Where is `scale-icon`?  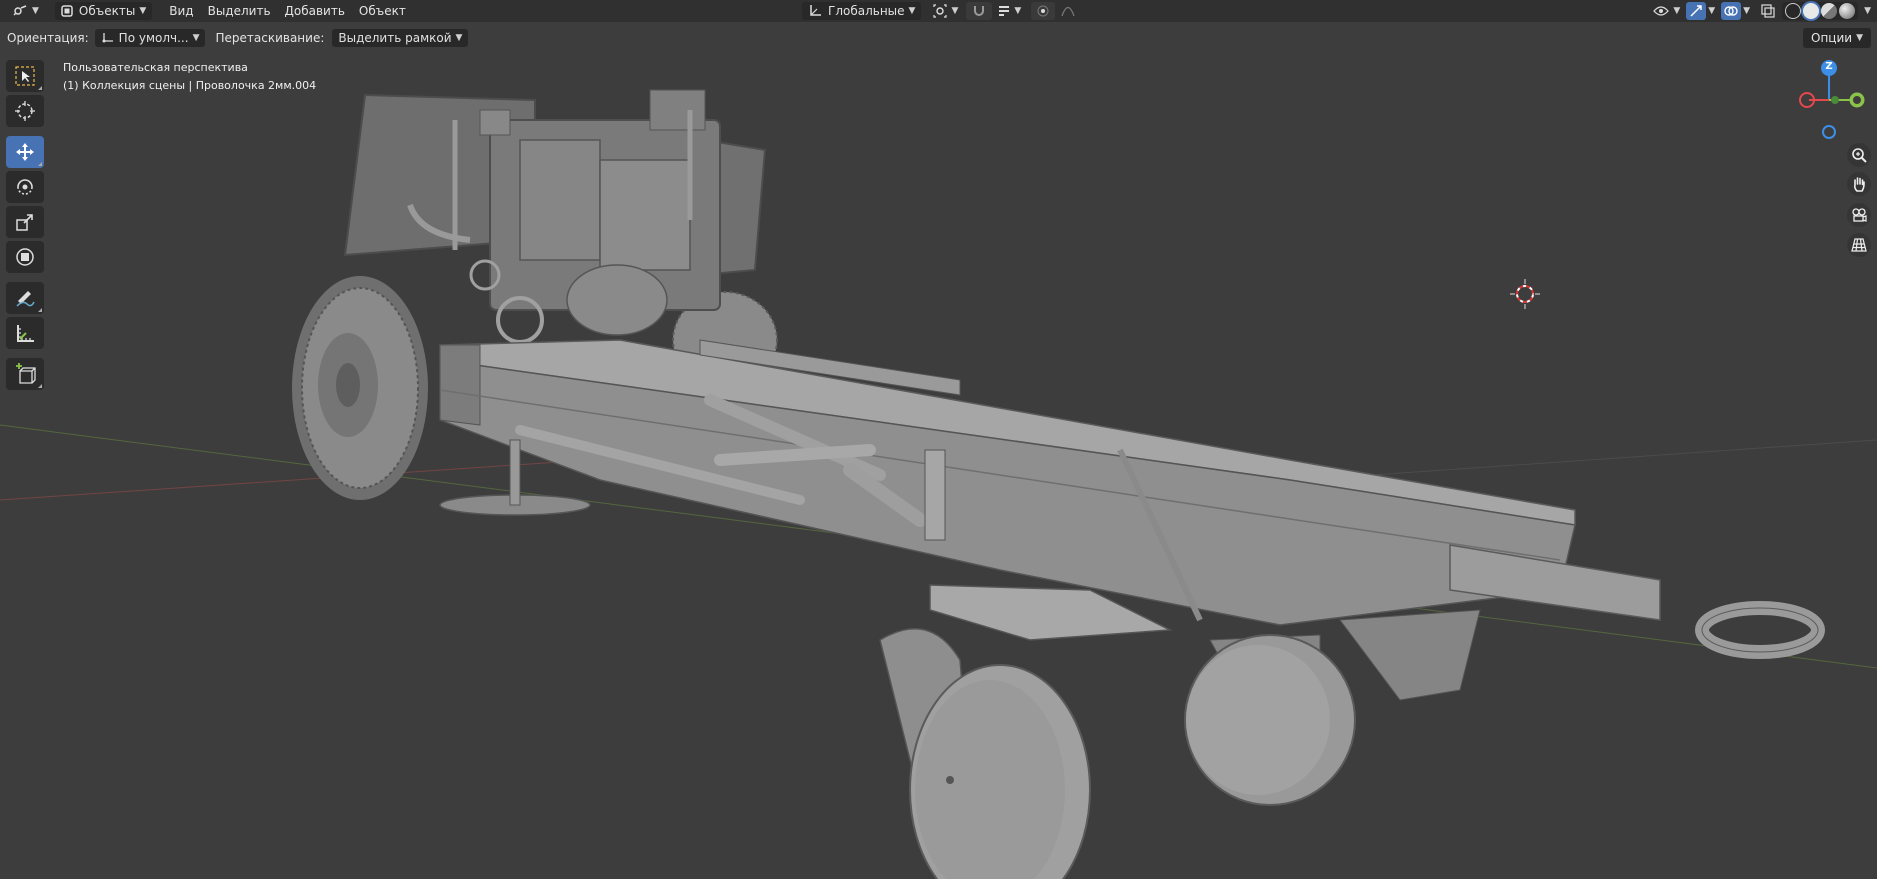 scale-icon is located at coordinates (24, 222).